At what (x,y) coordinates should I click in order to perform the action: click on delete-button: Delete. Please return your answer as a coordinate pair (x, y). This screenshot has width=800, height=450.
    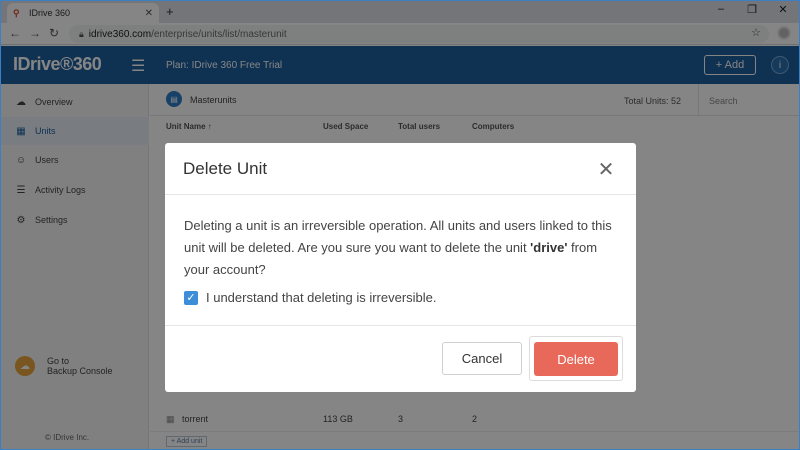
    Looking at the image, I should click on (576, 359).